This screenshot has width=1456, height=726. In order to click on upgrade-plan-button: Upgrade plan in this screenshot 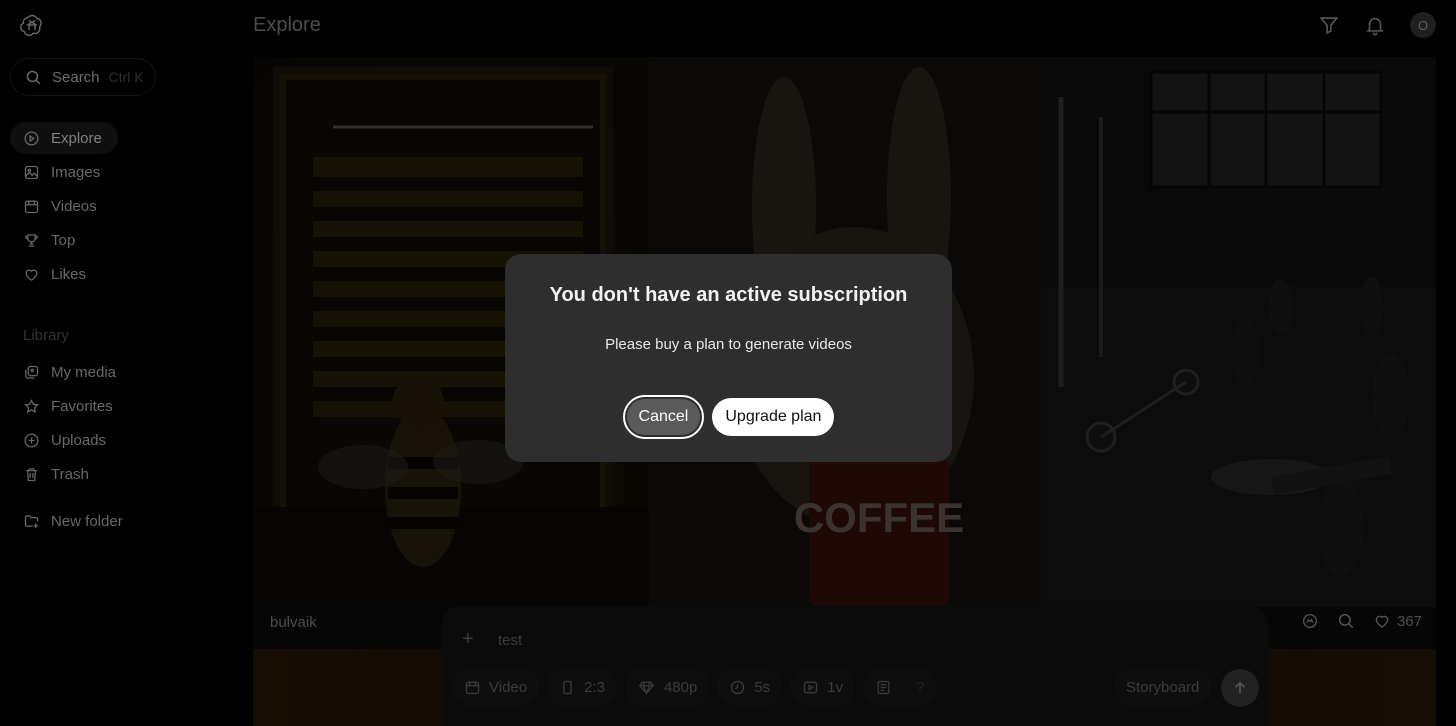, I will do `click(773, 417)`.